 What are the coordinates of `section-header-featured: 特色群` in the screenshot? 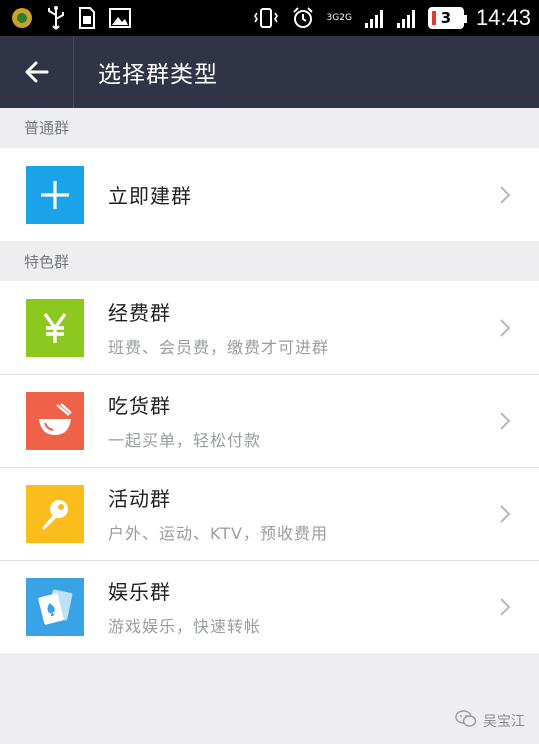 It's located at (47, 261).